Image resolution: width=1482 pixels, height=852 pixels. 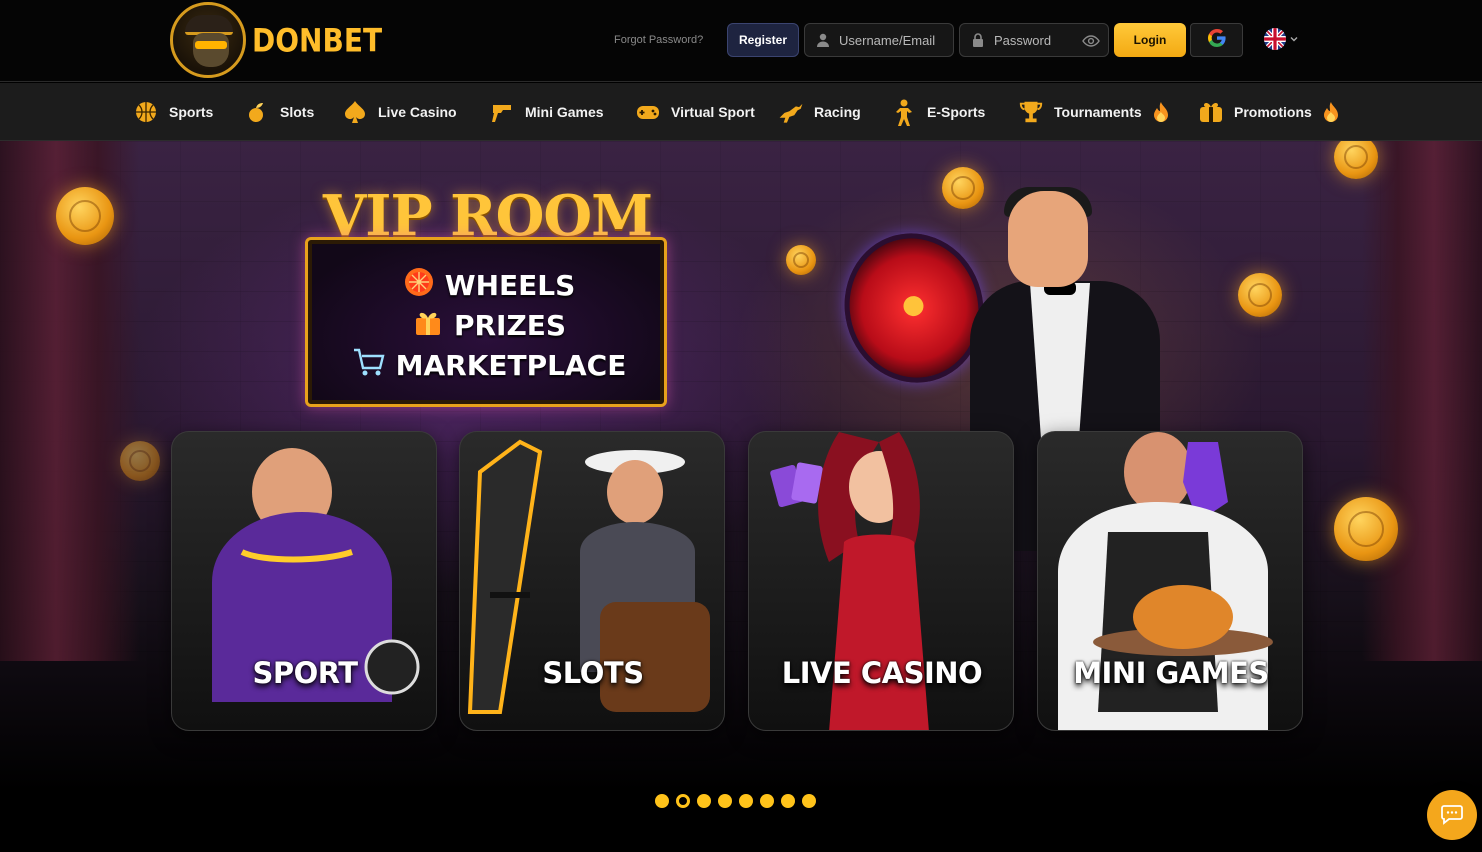 I want to click on spade-icon, so click(x=355, y=112).